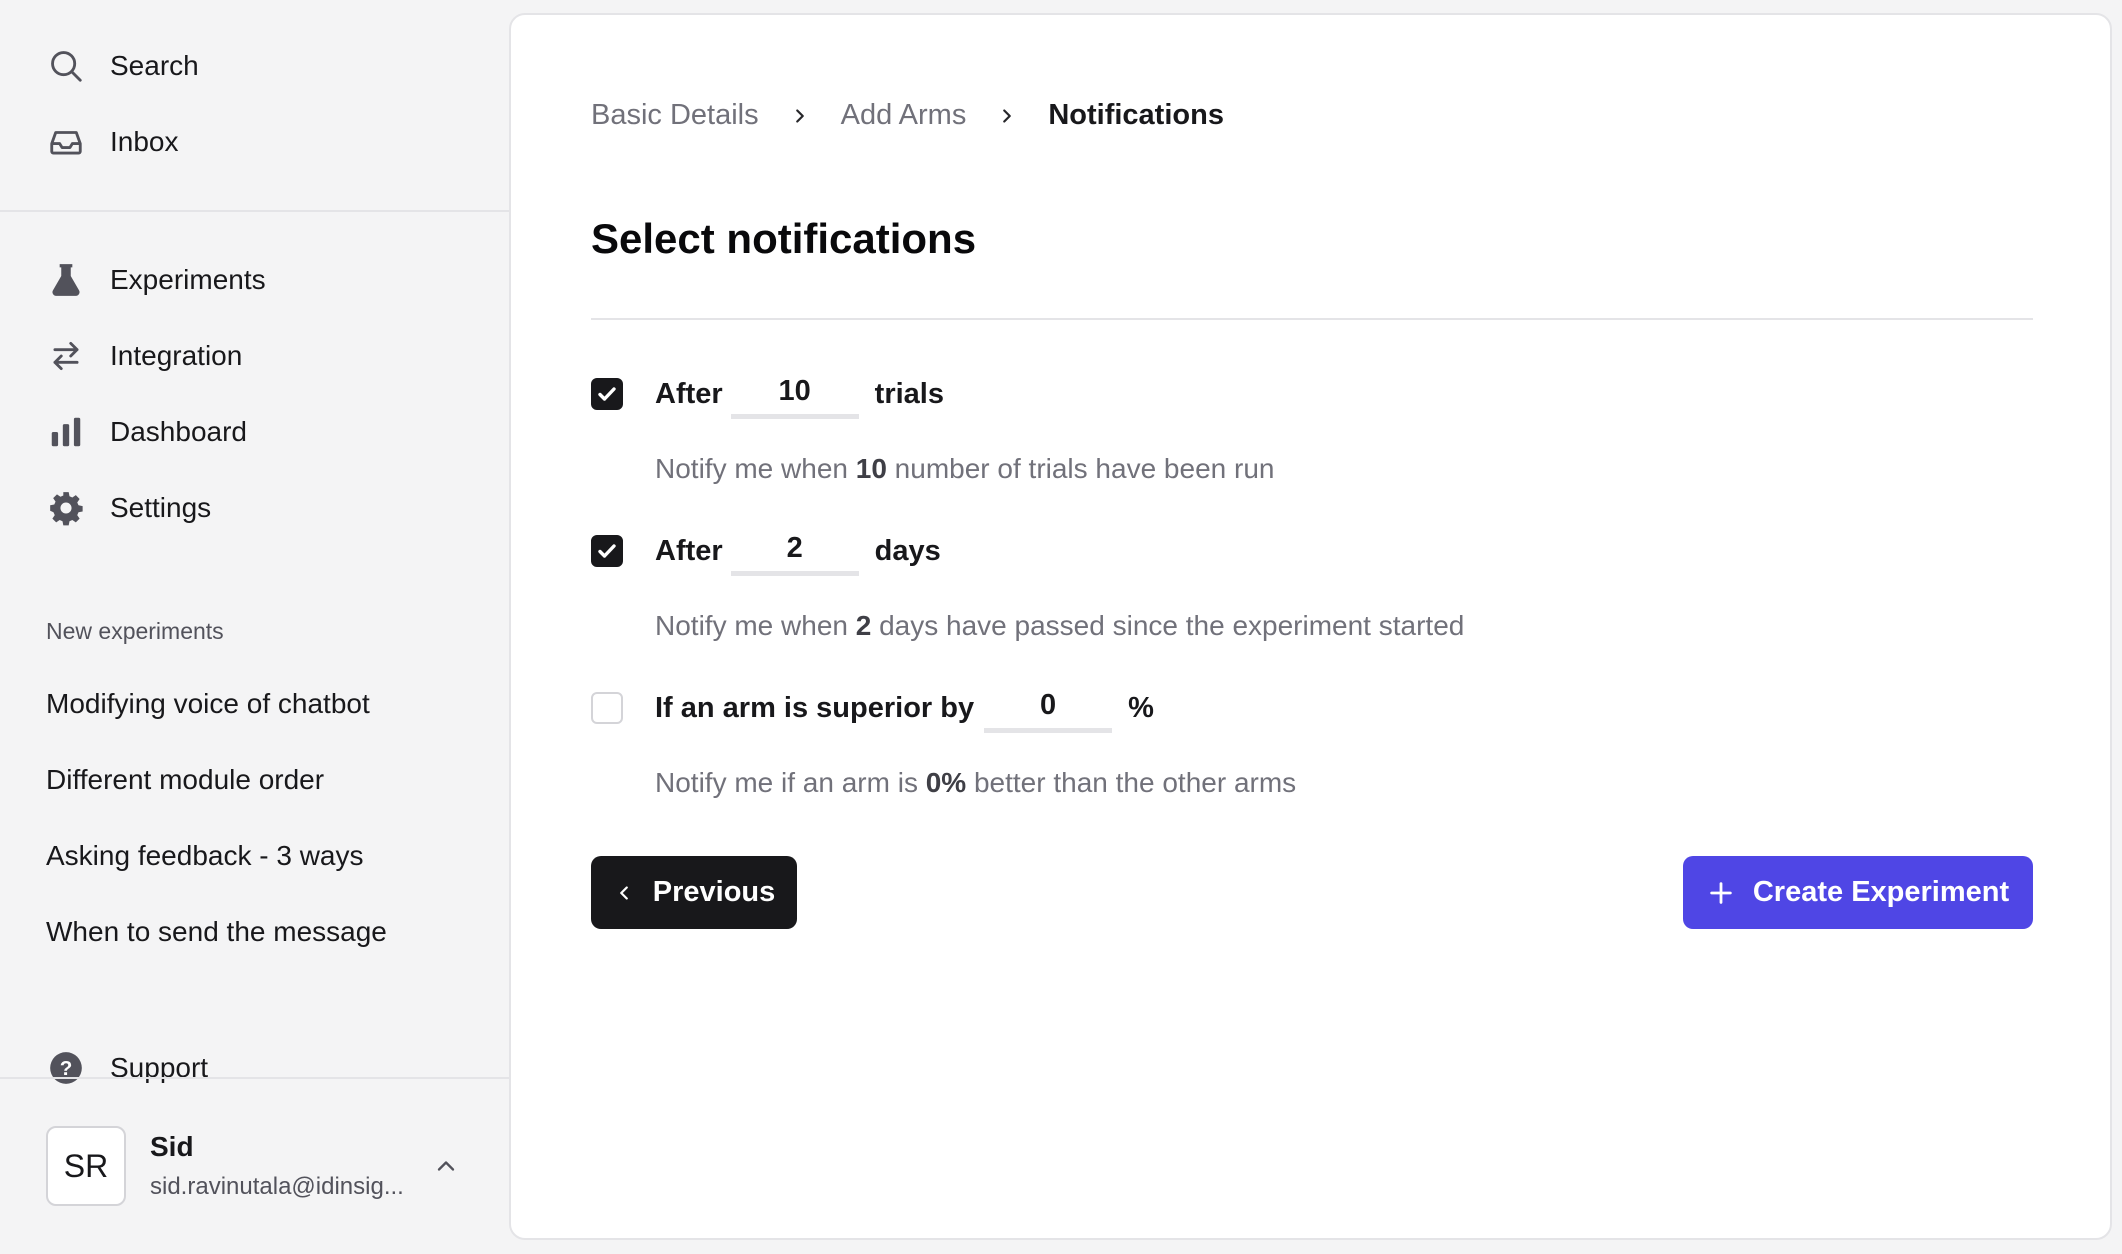 The width and height of the screenshot is (2122, 1254). What do you see at coordinates (135, 631) in the screenshot?
I see `new-experiments-heading: New experiments` at bounding box center [135, 631].